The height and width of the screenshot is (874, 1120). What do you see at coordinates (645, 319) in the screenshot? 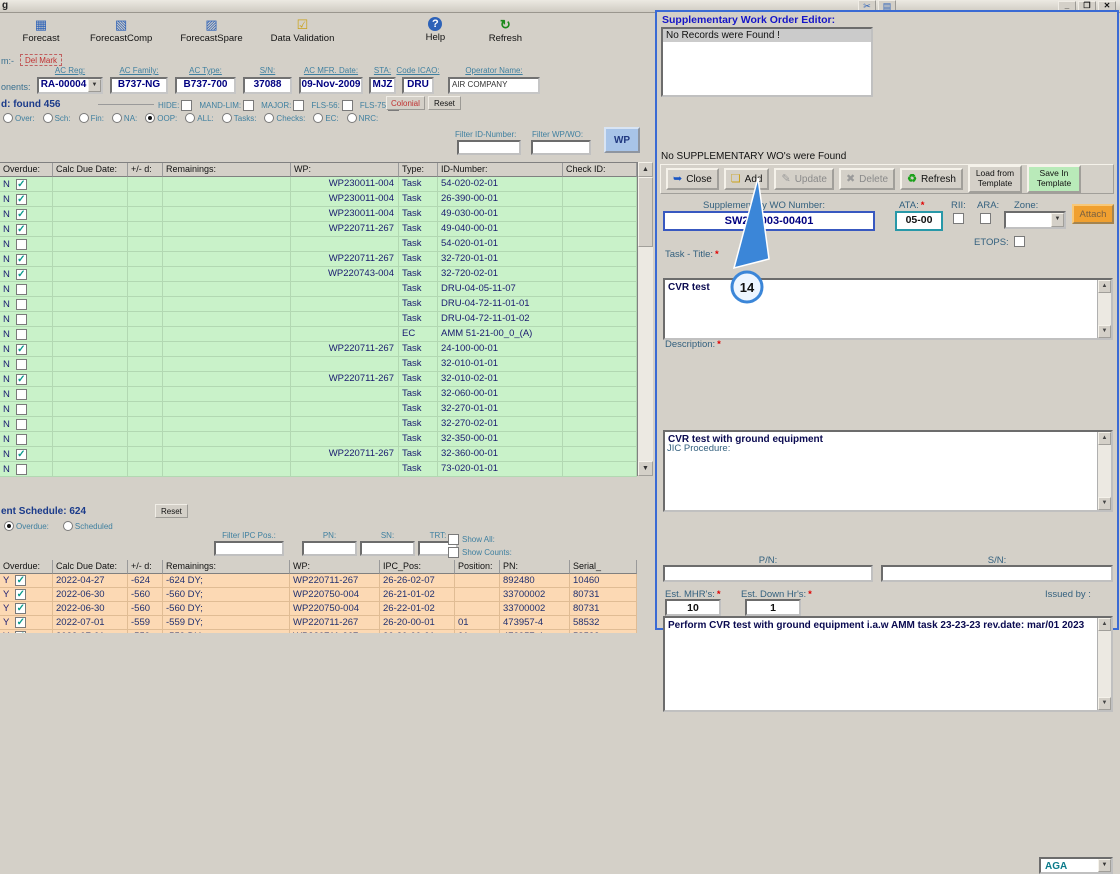
I see `task-table-scrollbar: ▲ ▼` at bounding box center [645, 319].